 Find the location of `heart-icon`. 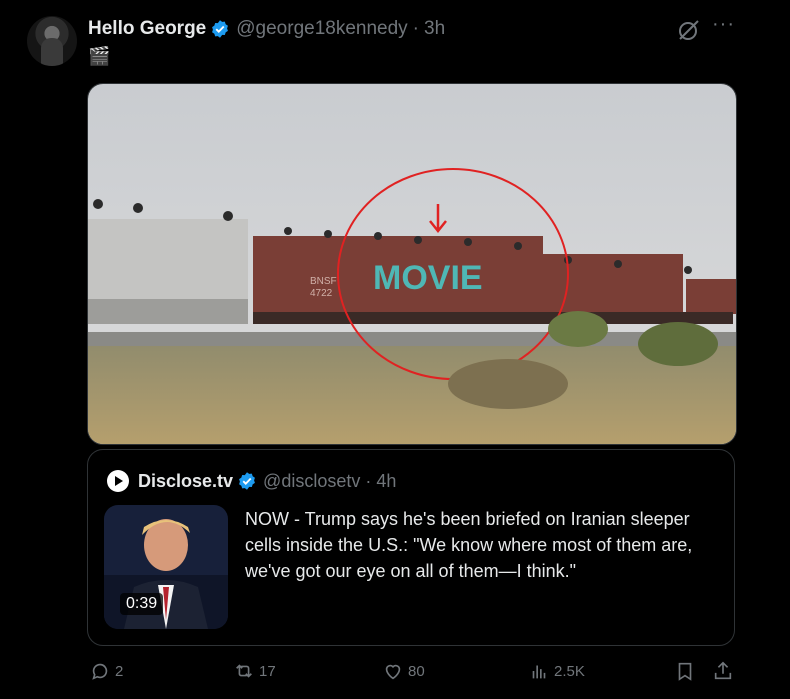

heart-icon is located at coordinates (393, 672).